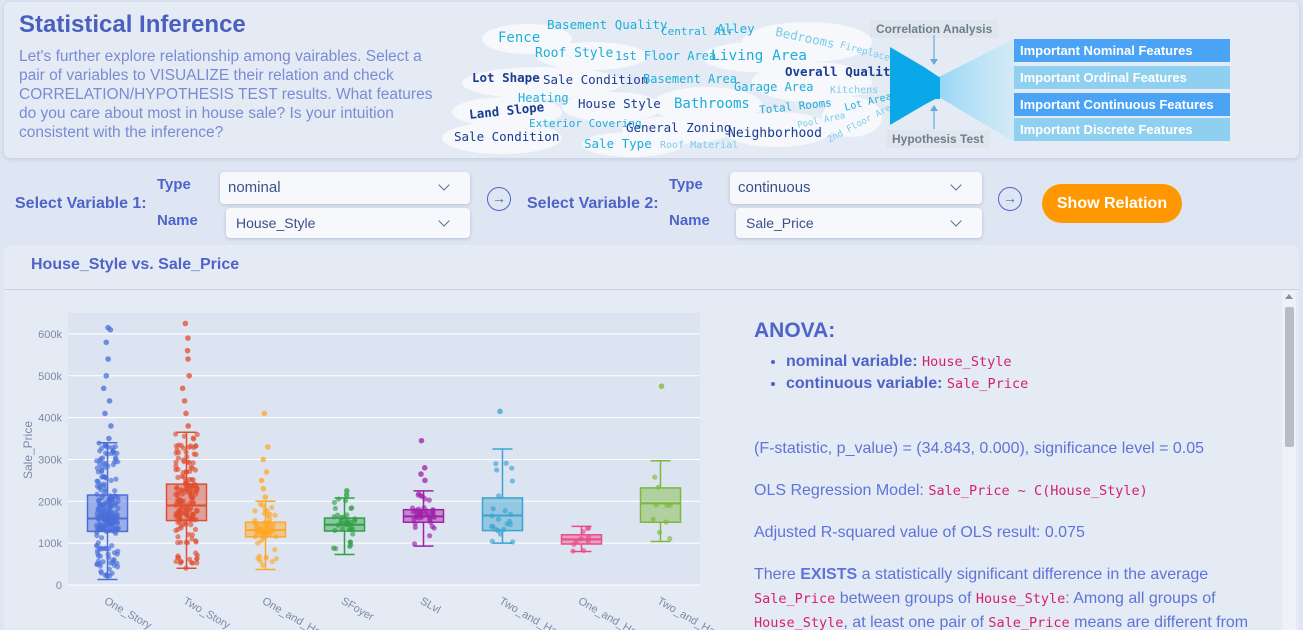 This screenshot has width=1303, height=630. Describe the element at coordinates (1289, 377) in the screenshot. I see `scrollbar-thumb` at that location.